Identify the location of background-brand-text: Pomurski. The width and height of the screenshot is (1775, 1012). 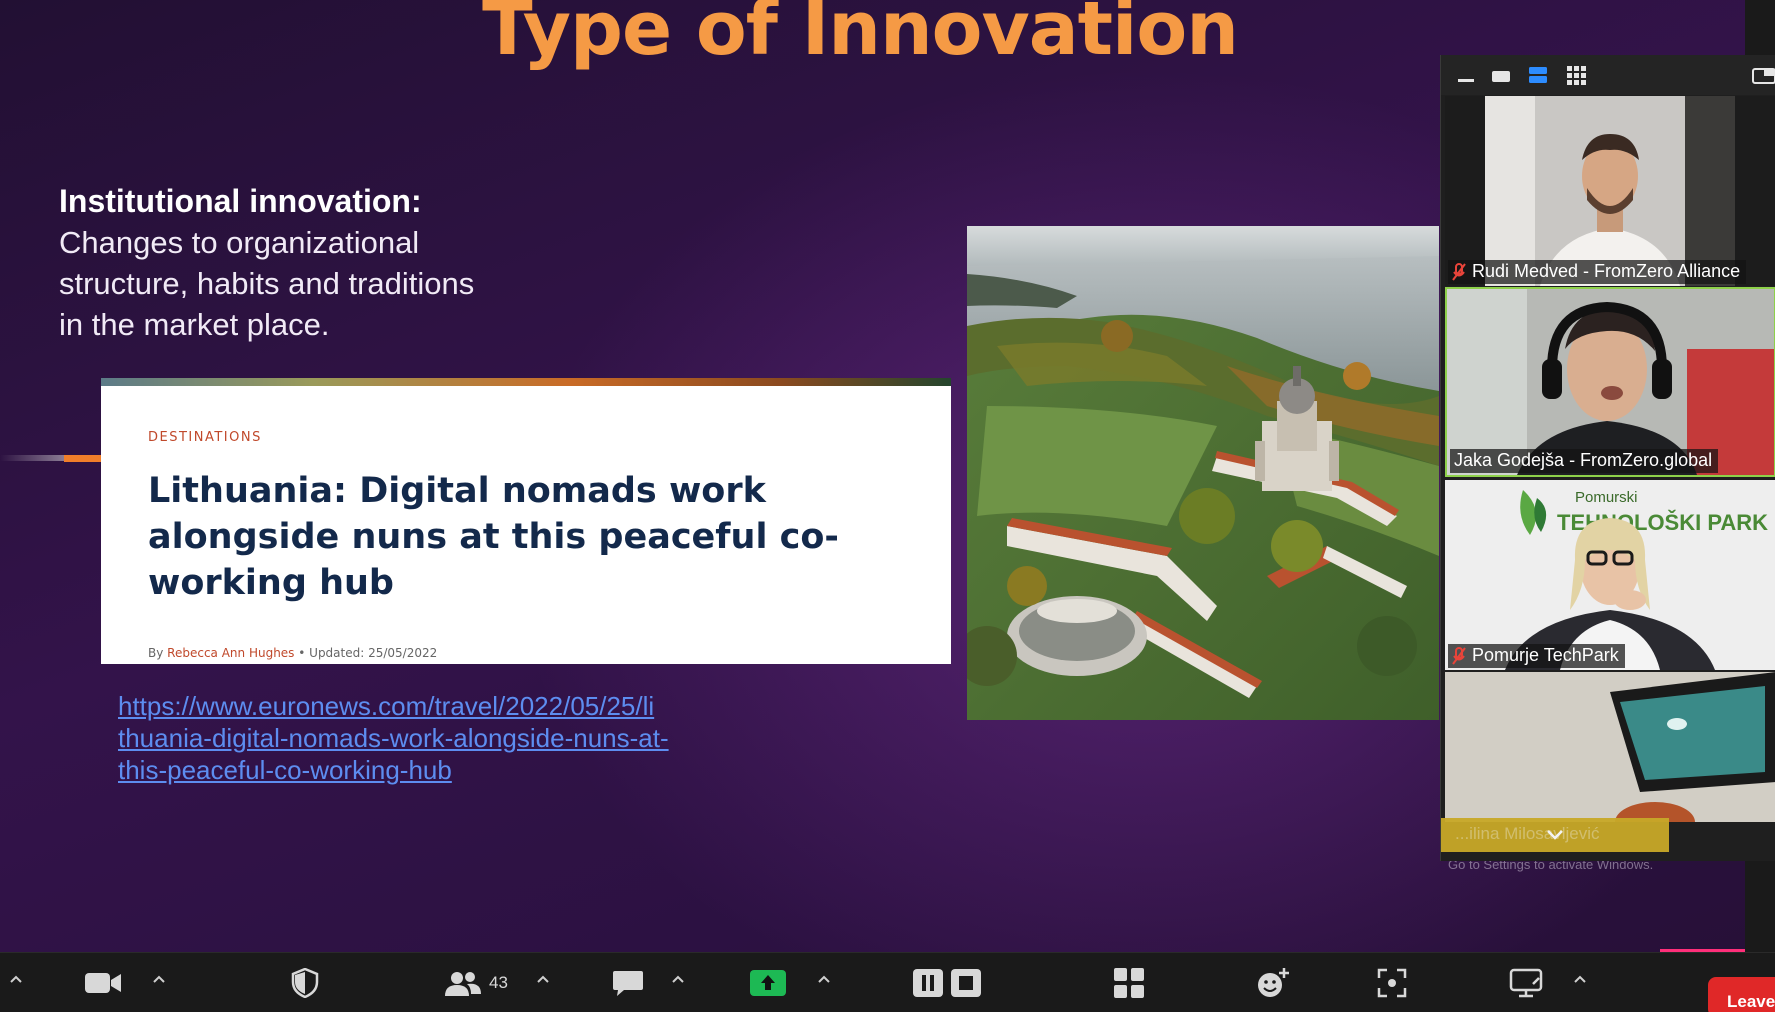
(1606, 497).